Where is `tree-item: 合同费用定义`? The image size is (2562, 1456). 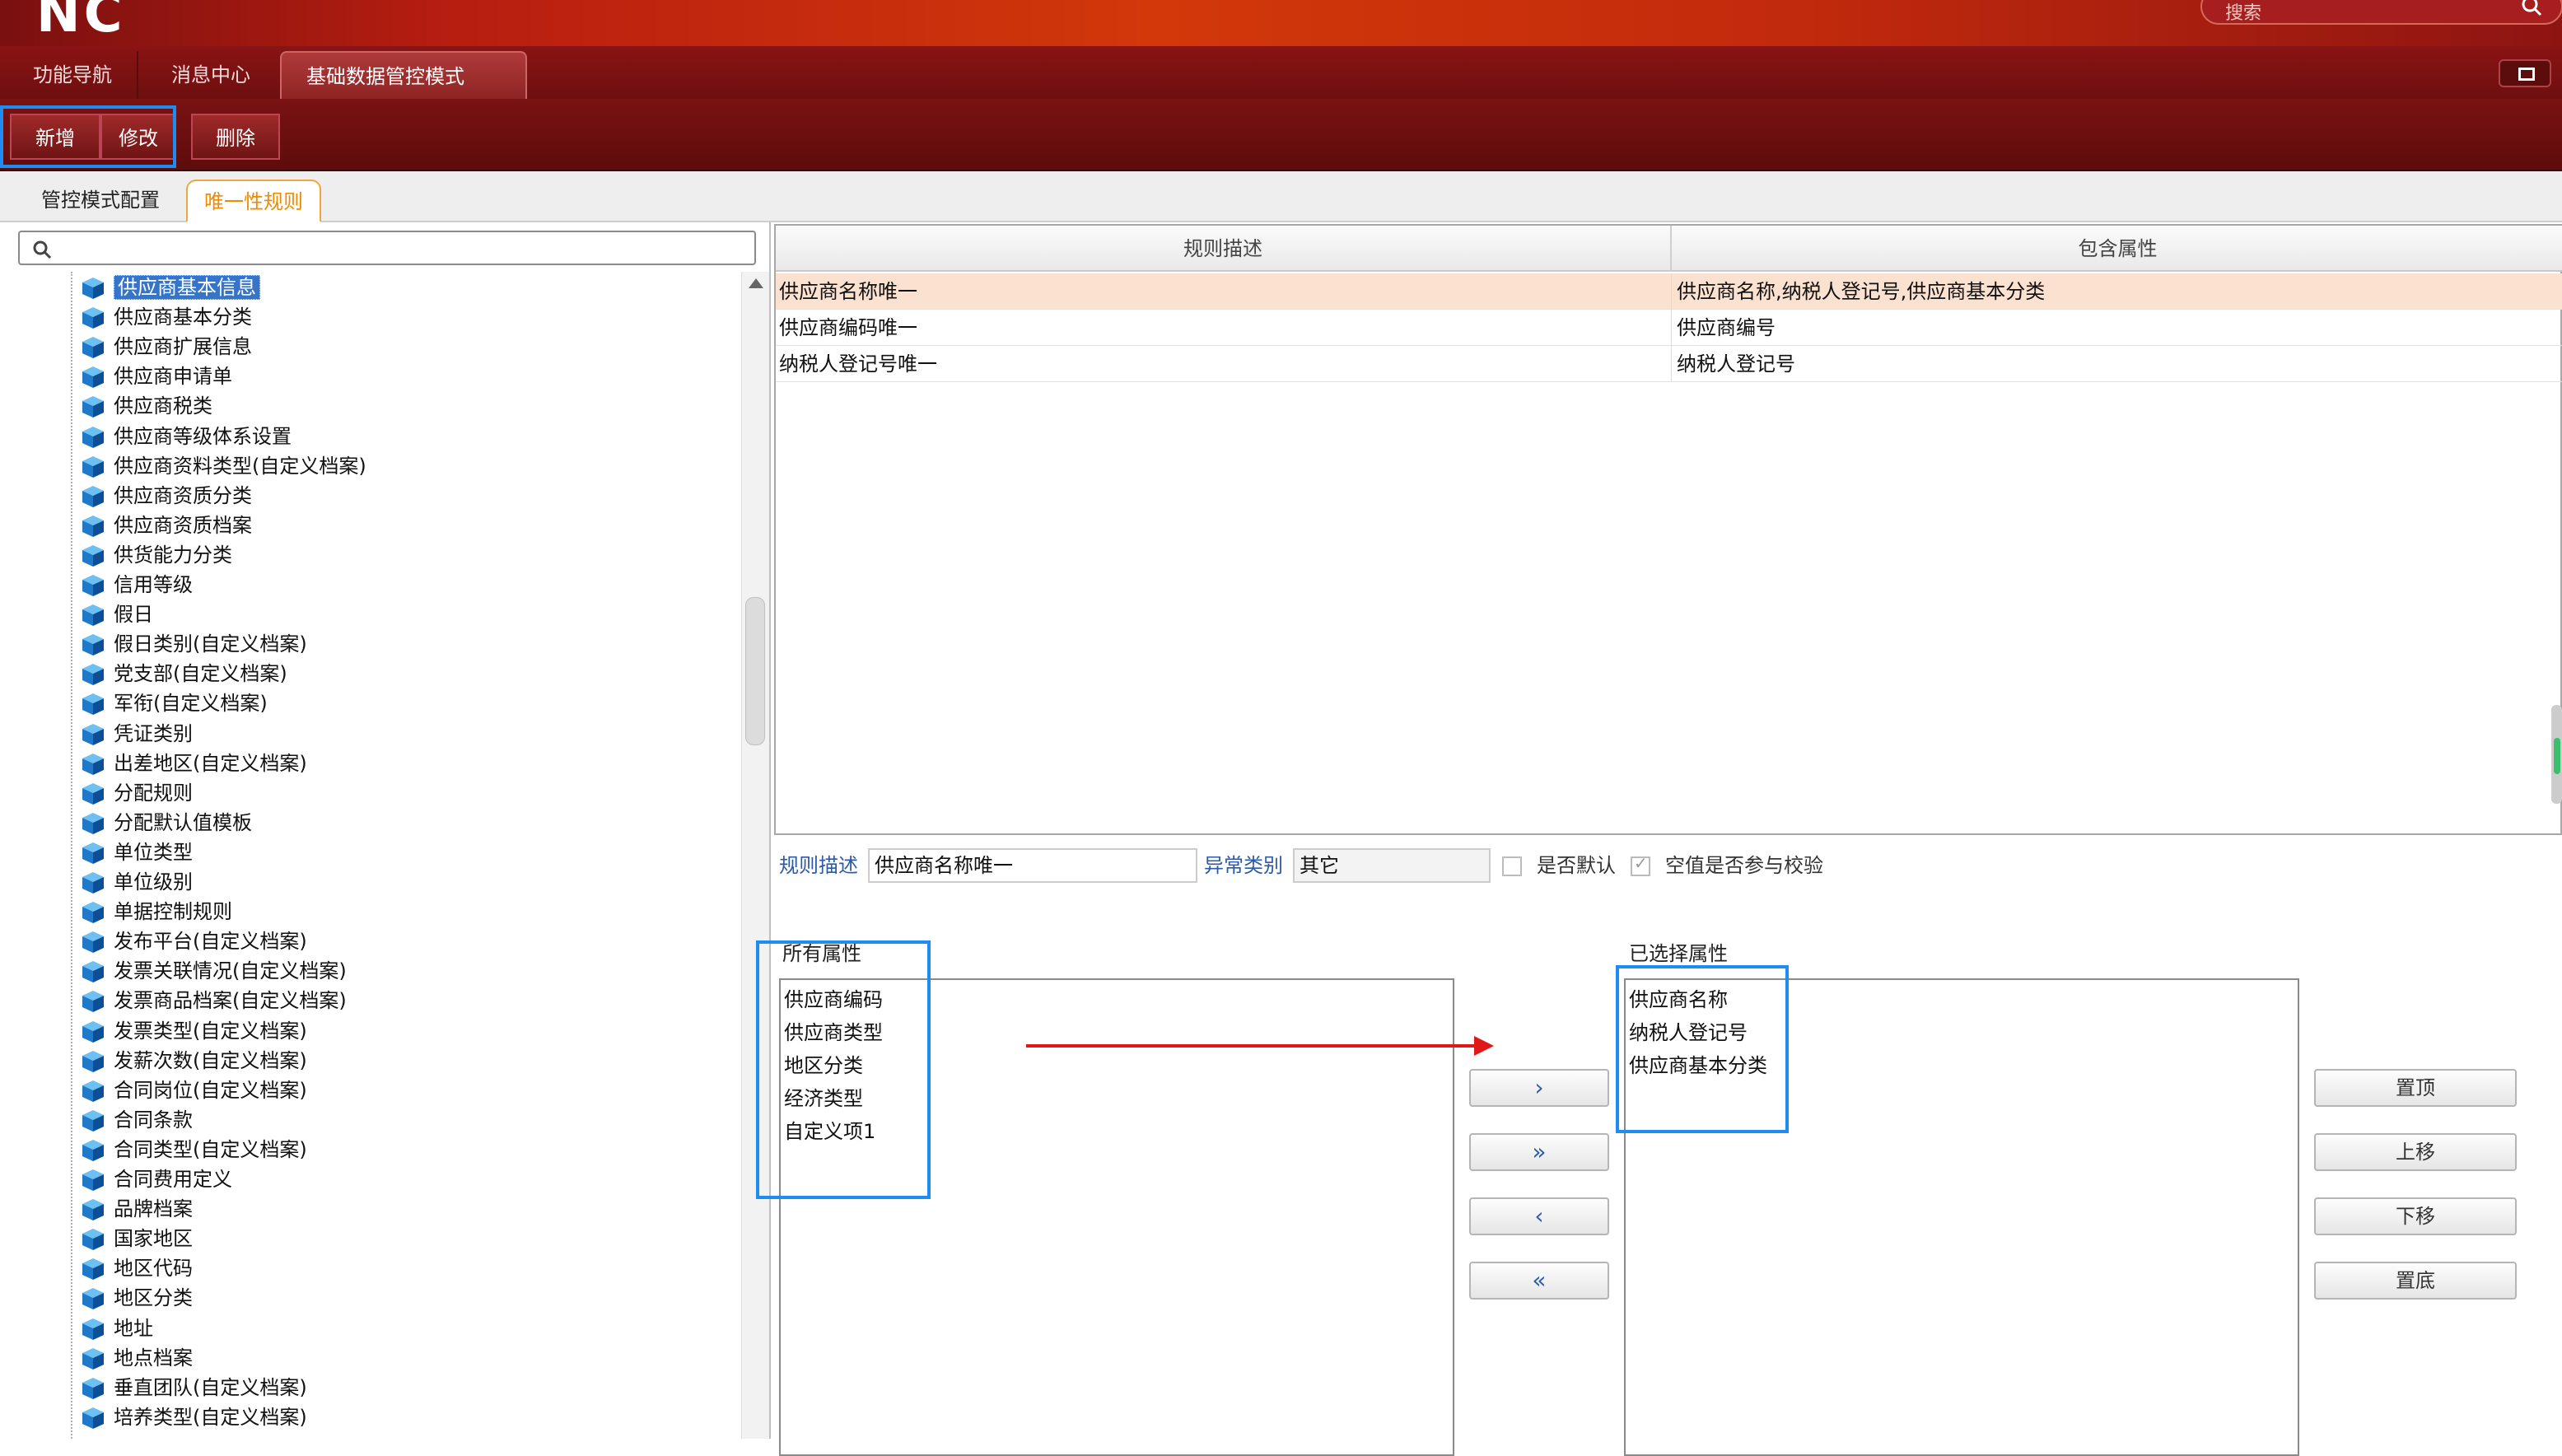 tree-item: 合同费用定义 is located at coordinates (156, 1179).